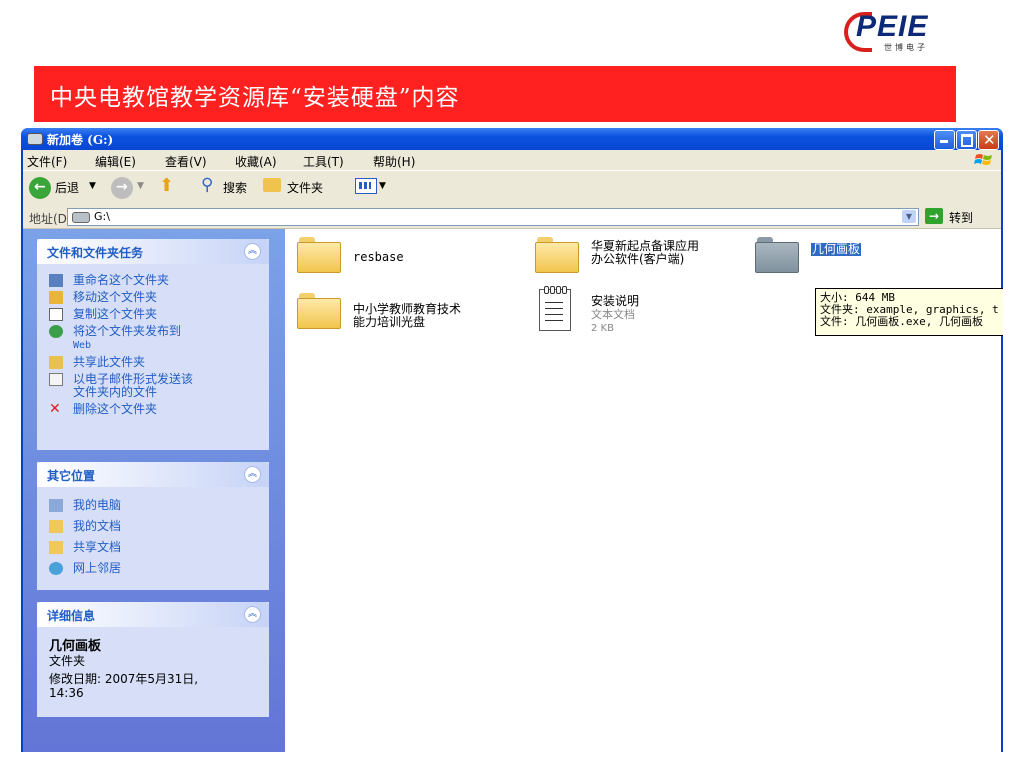  I want to click on place-my-documents: 我的文档, so click(153, 526).